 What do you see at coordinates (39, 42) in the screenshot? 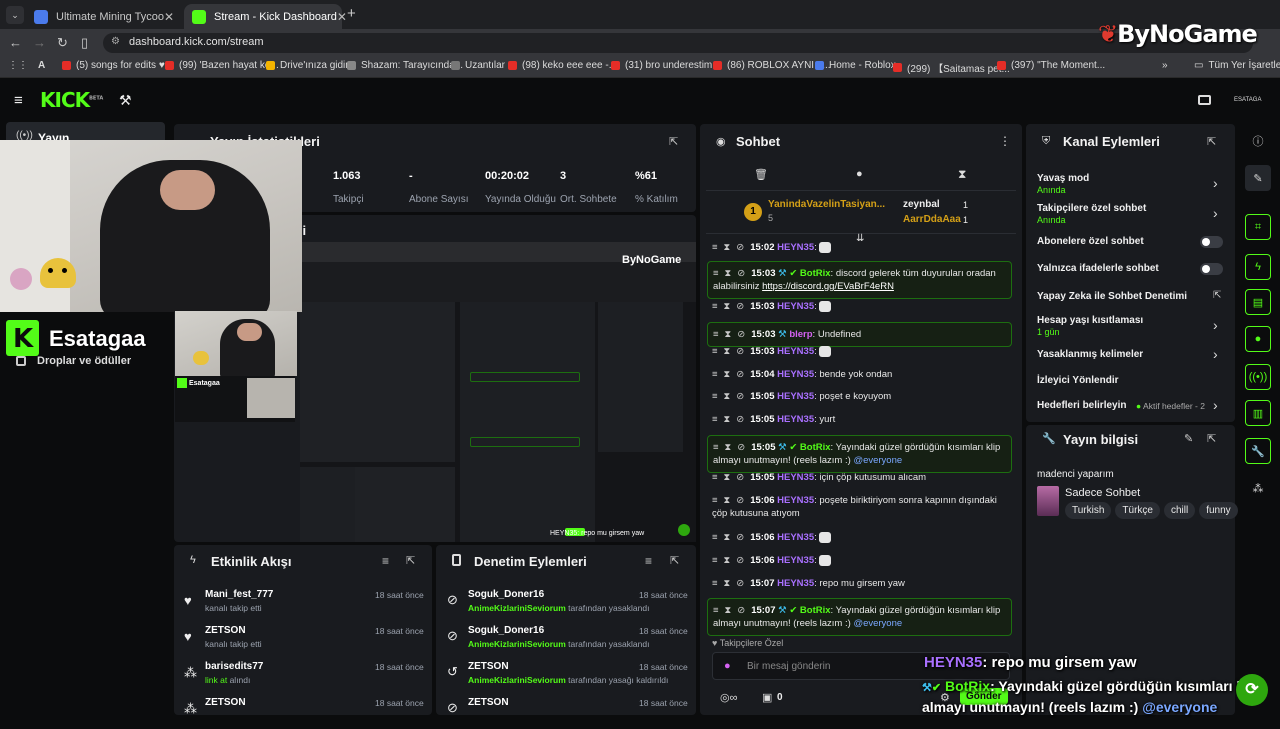
I see `forward-icon: →` at bounding box center [39, 42].